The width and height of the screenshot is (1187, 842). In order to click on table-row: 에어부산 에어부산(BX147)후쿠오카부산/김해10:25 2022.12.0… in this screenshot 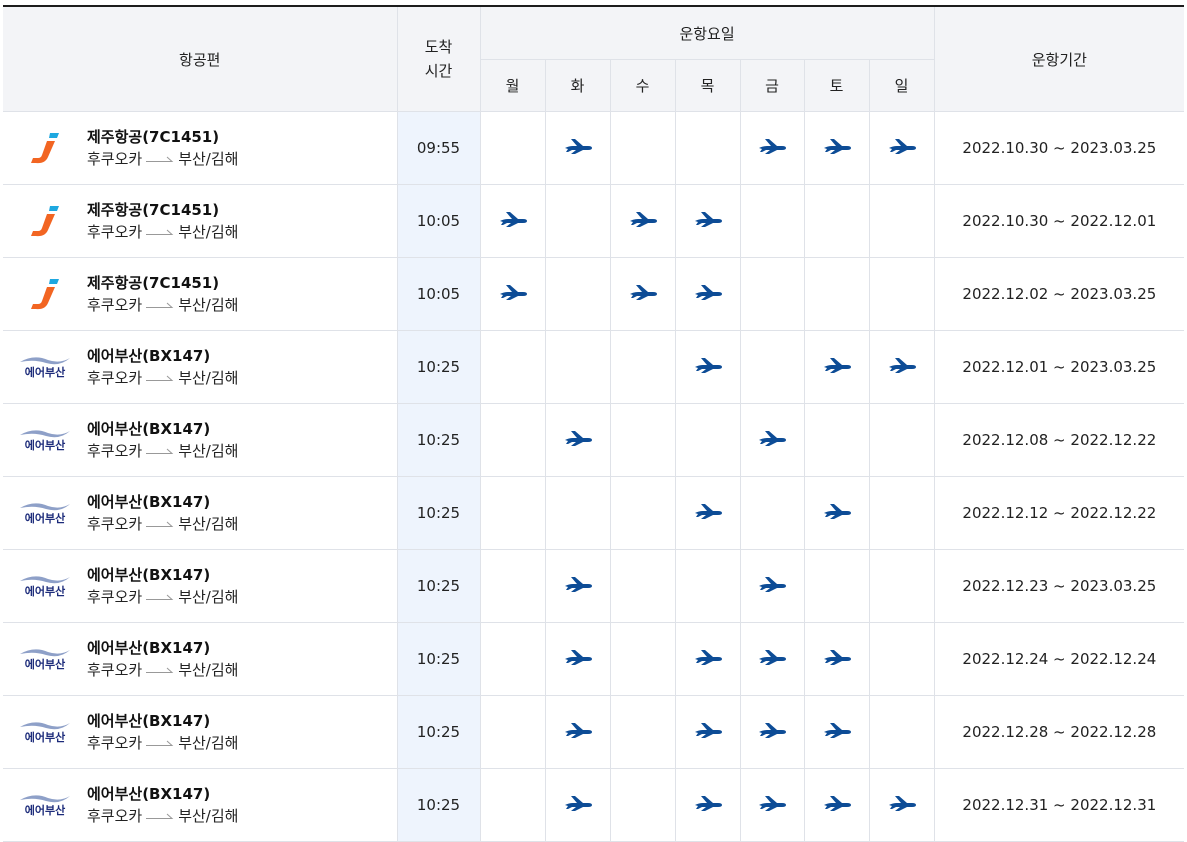, I will do `click(593, 440)`.